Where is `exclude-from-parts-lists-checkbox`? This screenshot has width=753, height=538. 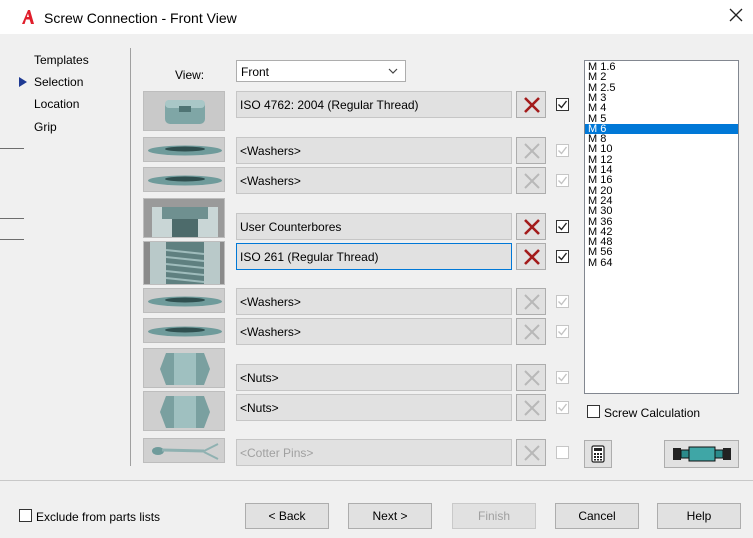 exclude-from-parts-lists-checkbox is located at coordinates (25, 515).